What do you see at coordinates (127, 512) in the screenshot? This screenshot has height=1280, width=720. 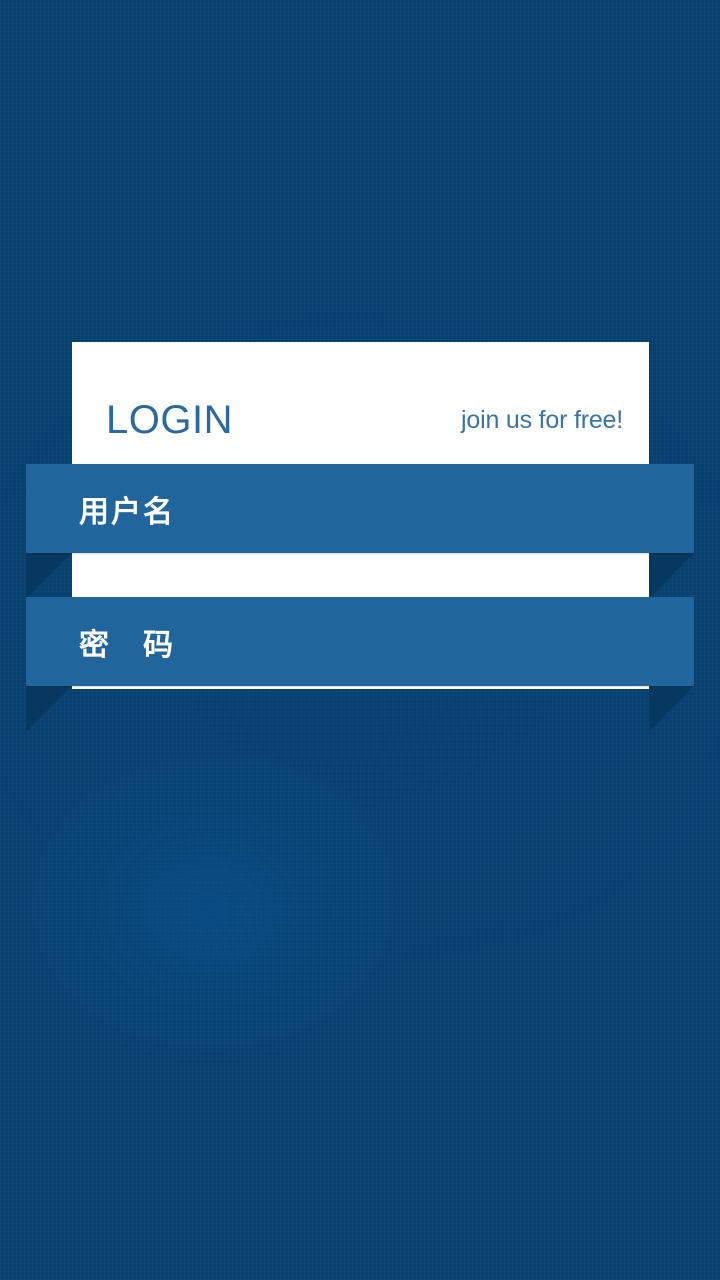 I see `username-label: 用户名` at bounding box center [127, 512].